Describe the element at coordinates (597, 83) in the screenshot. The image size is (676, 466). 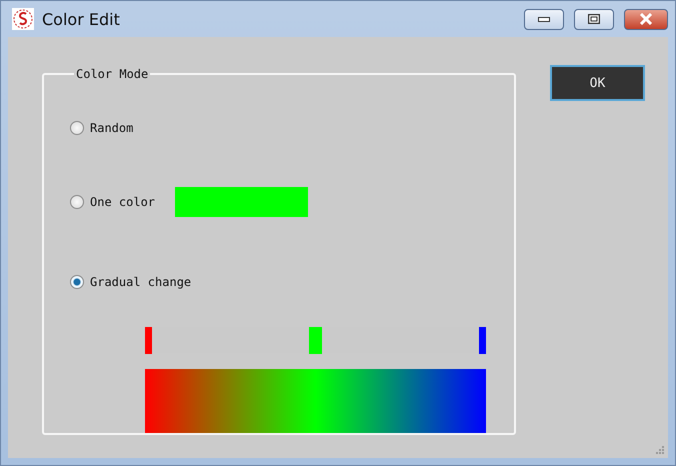
I see `ok-button: OK` at that location.